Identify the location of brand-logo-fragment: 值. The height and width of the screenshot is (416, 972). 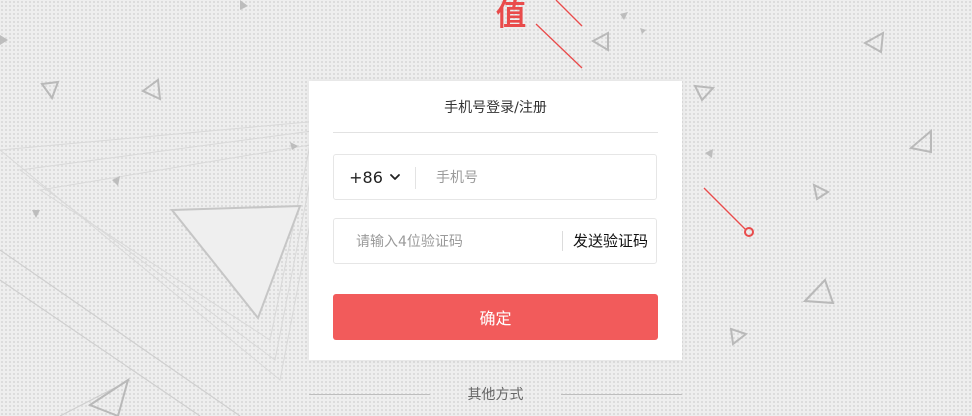
(511, 16).